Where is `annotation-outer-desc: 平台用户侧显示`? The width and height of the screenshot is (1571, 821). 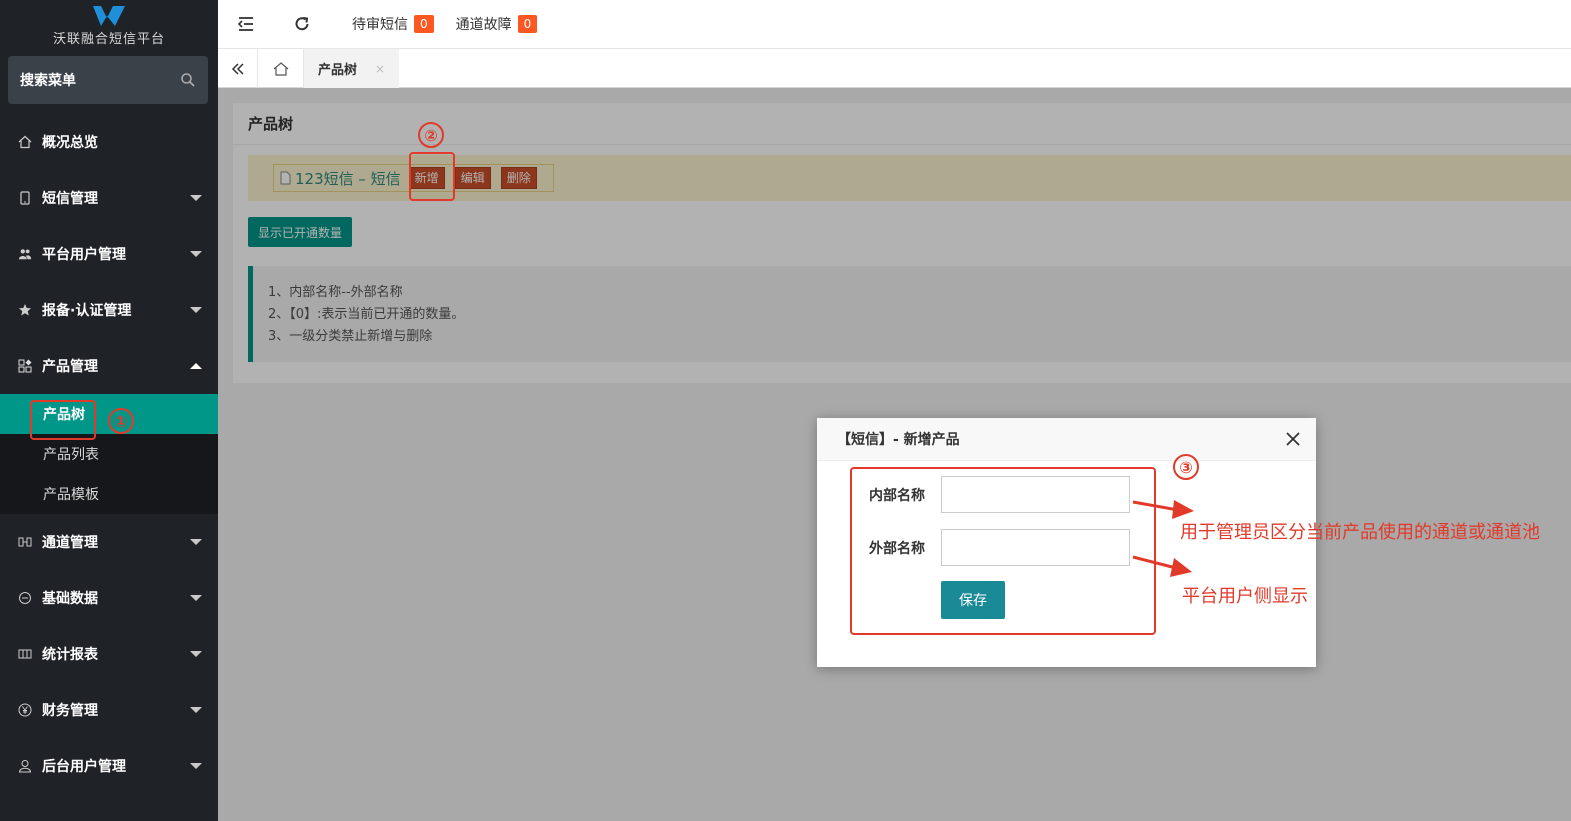
annotation-outer-desc: 平台用户侧显示 is located at coordinates (1245, 596).